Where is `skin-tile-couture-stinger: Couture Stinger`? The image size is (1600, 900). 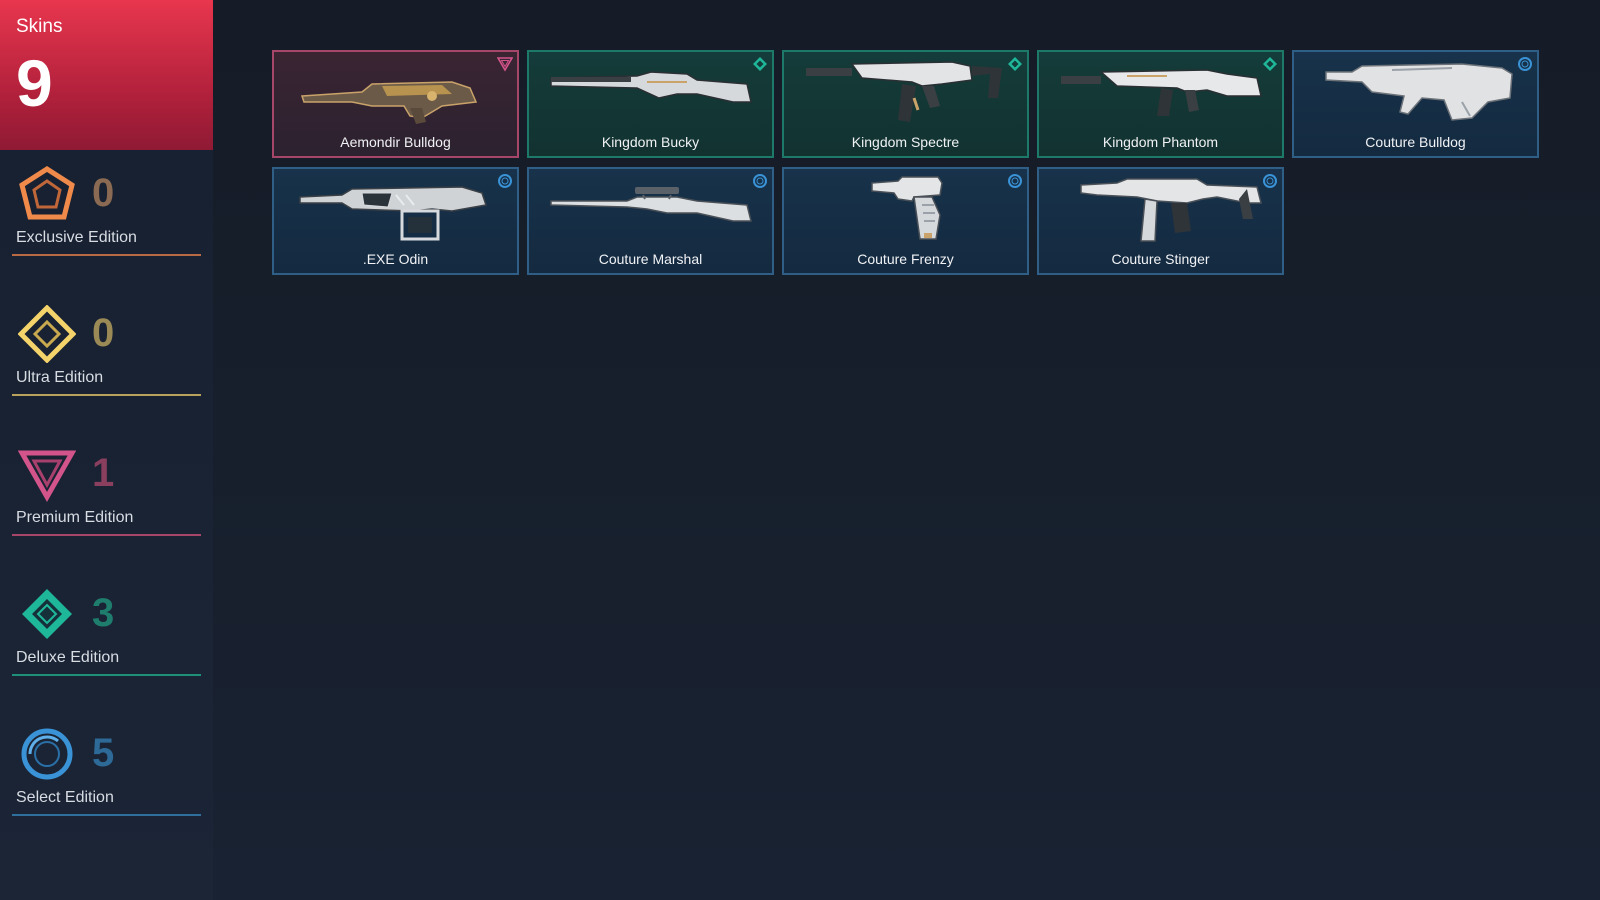
skin-tile-couture-stinger: Couture Stinger is located at coordinates (1160, 221).